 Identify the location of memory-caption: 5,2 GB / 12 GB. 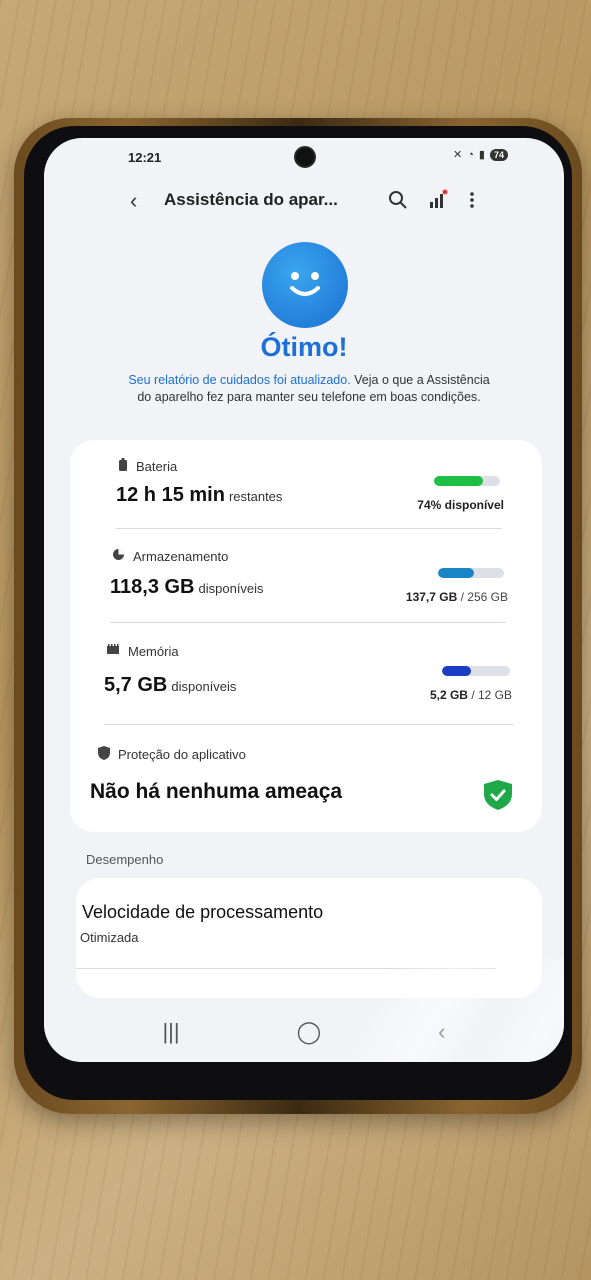
(441, 695).